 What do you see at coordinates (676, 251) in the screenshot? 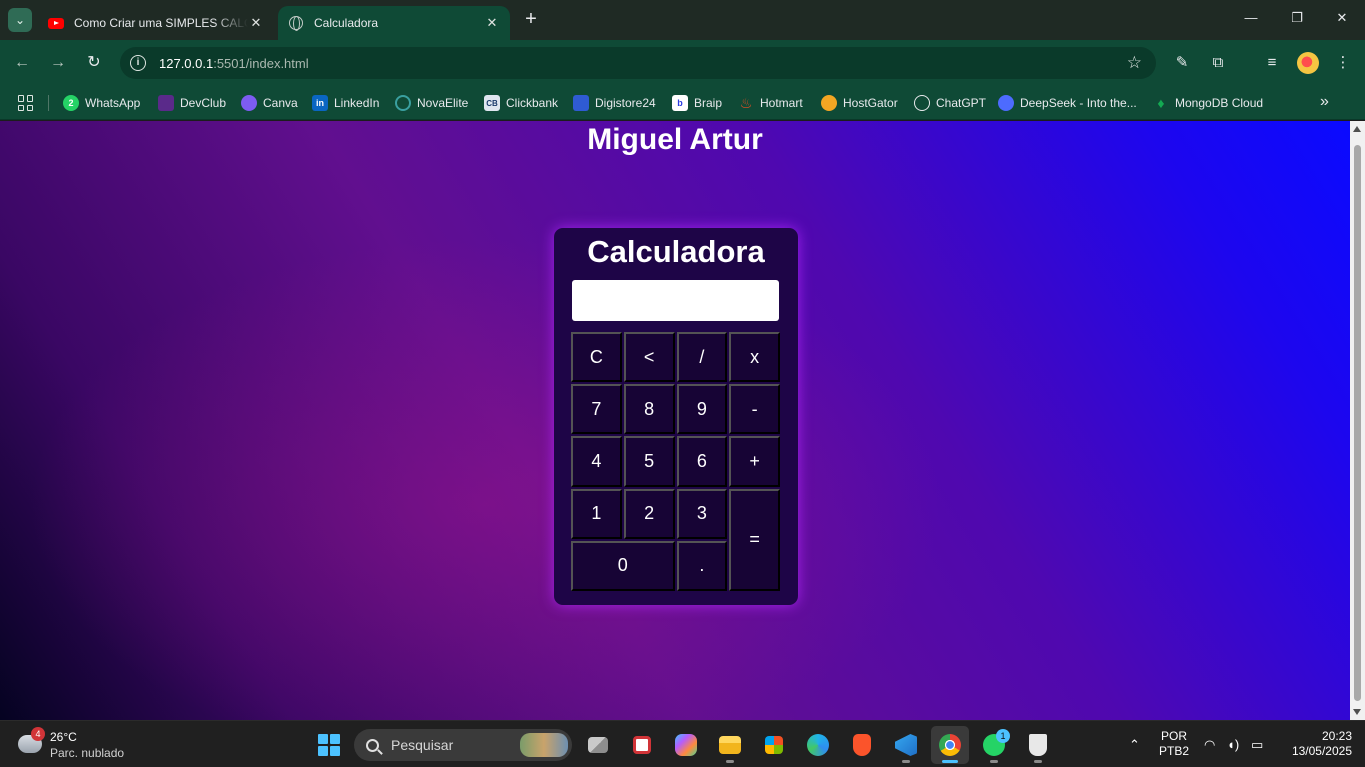
I see `calculator-title: Calculadora` at bounding box center [676, 251].